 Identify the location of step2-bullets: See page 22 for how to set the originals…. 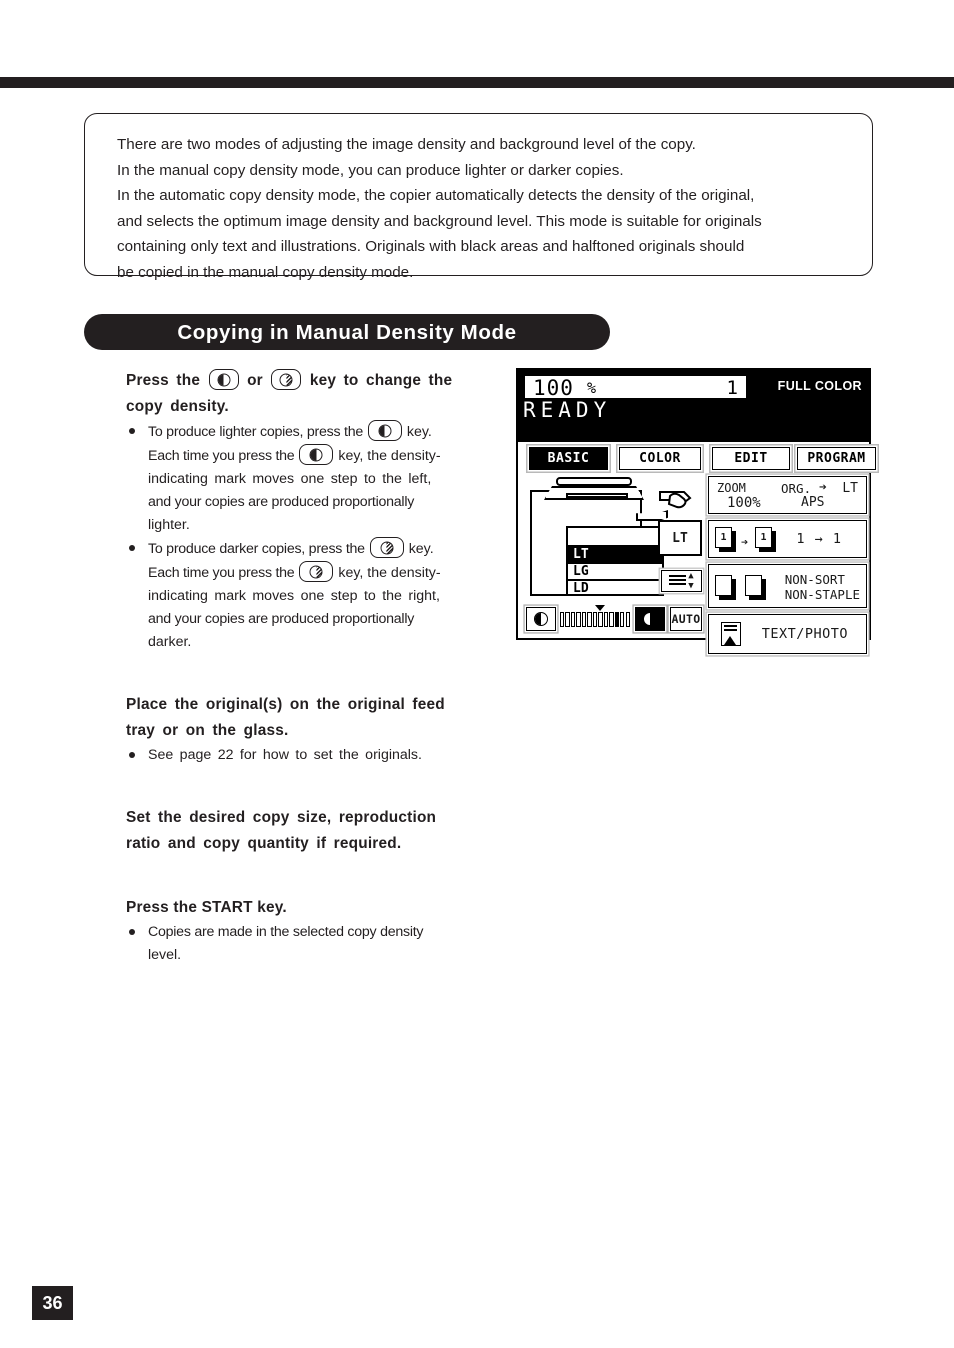
(313, 755).